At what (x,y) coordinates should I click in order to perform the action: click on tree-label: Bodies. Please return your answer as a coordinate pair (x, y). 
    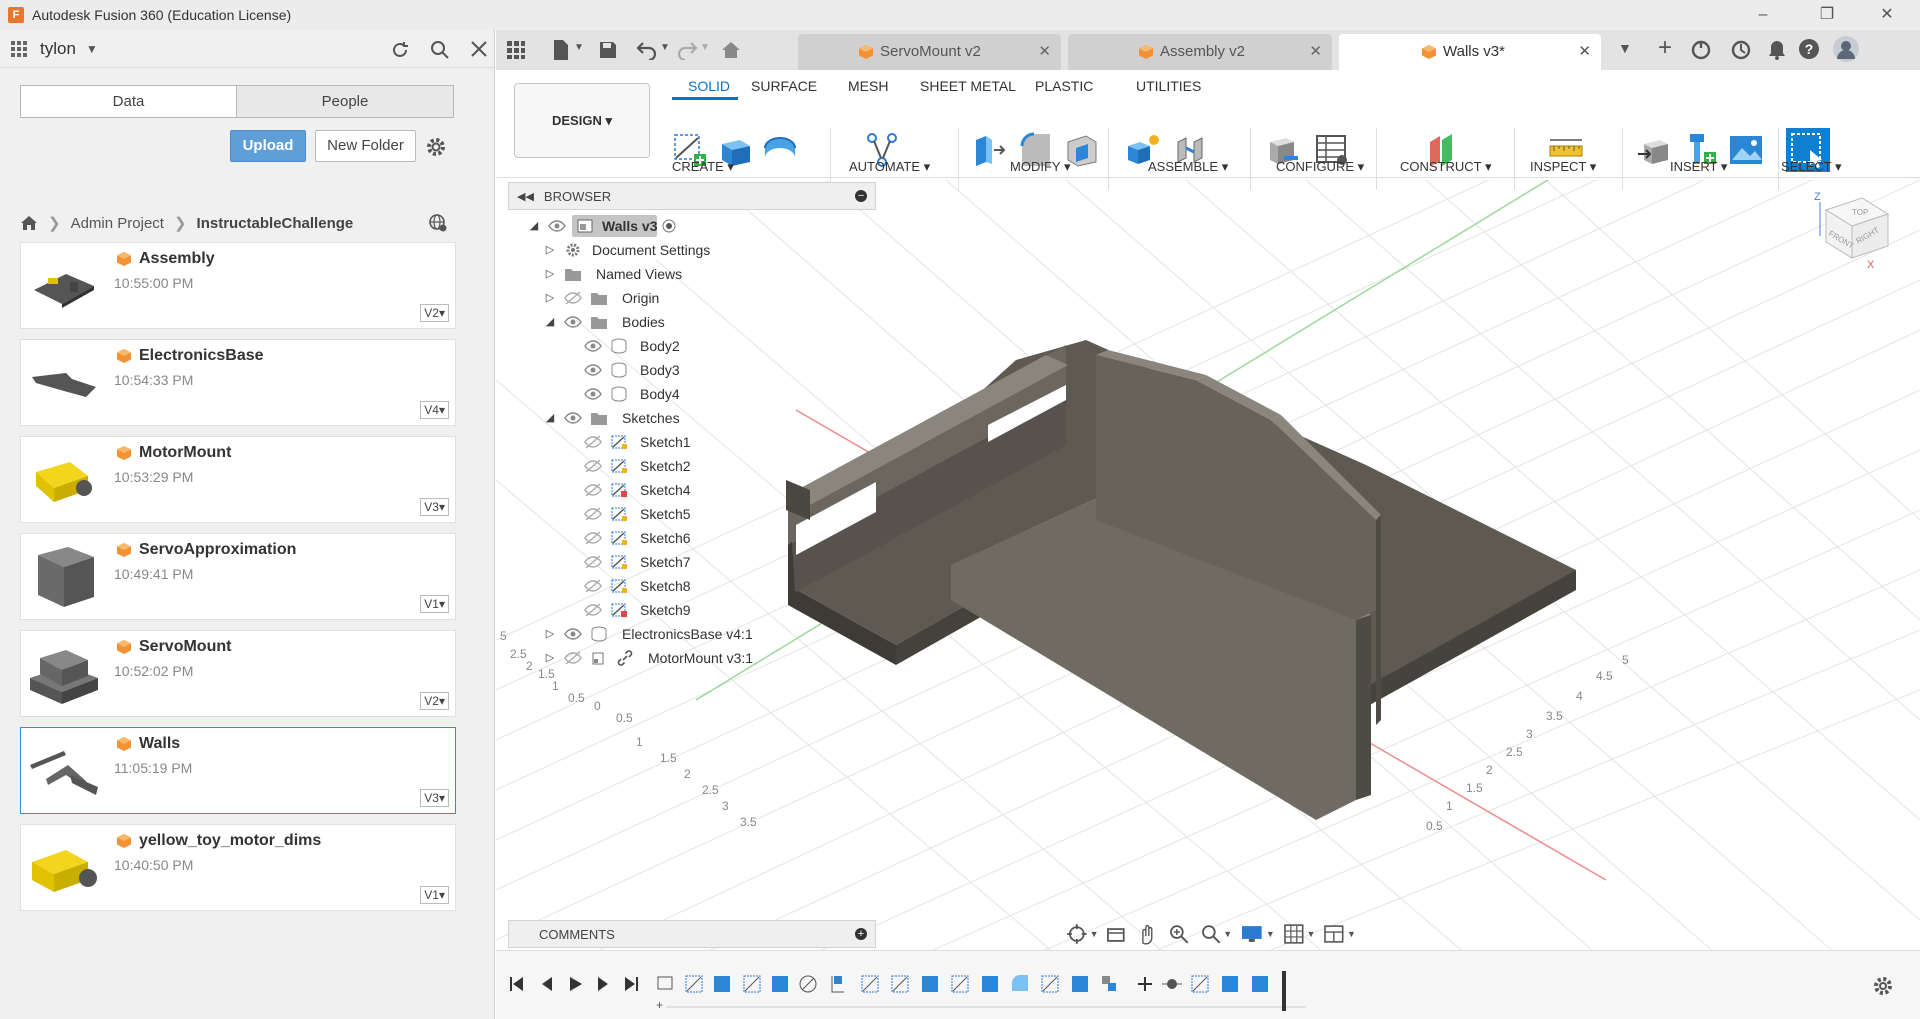
    Looking at the image, I should click on (643, 322).